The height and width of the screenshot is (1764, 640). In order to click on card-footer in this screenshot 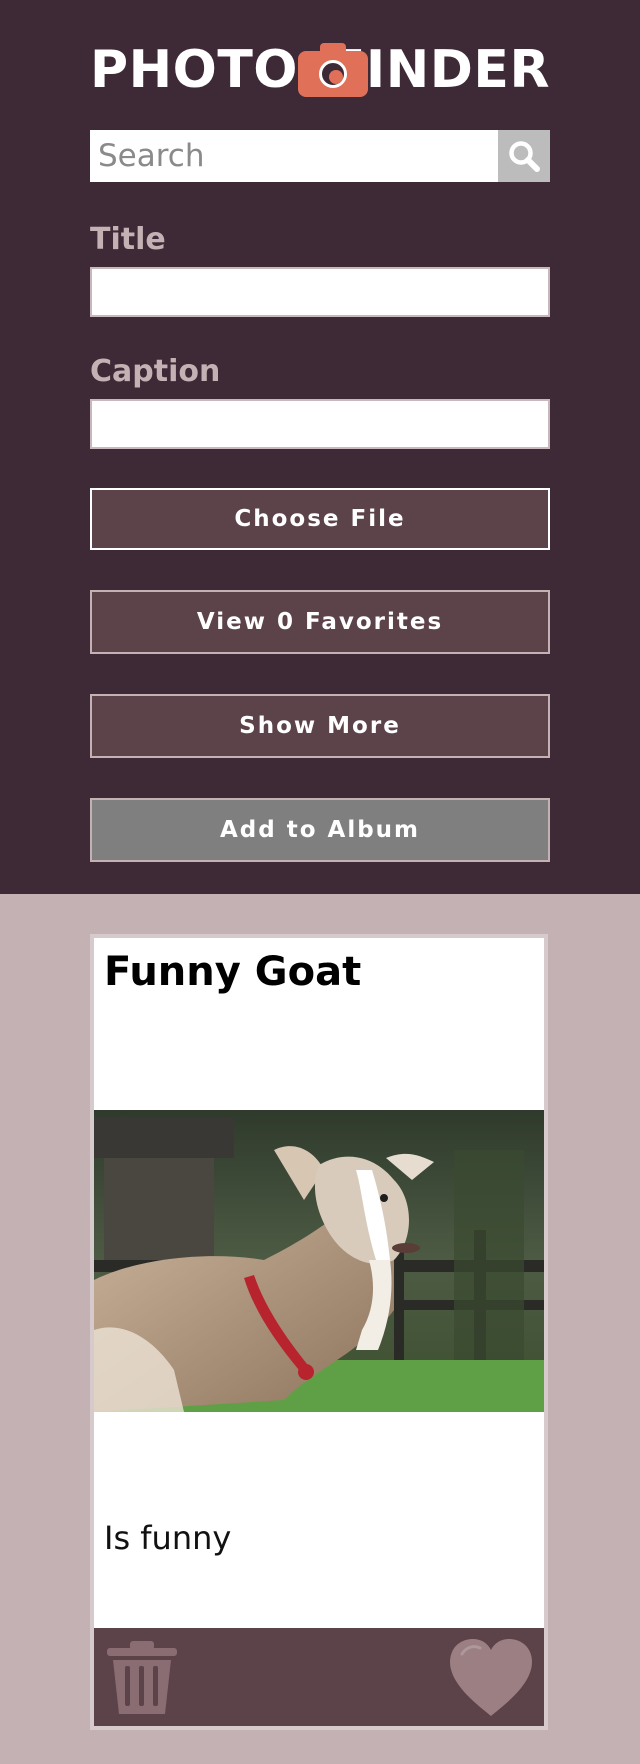, I will do `click(319, 1677)`.